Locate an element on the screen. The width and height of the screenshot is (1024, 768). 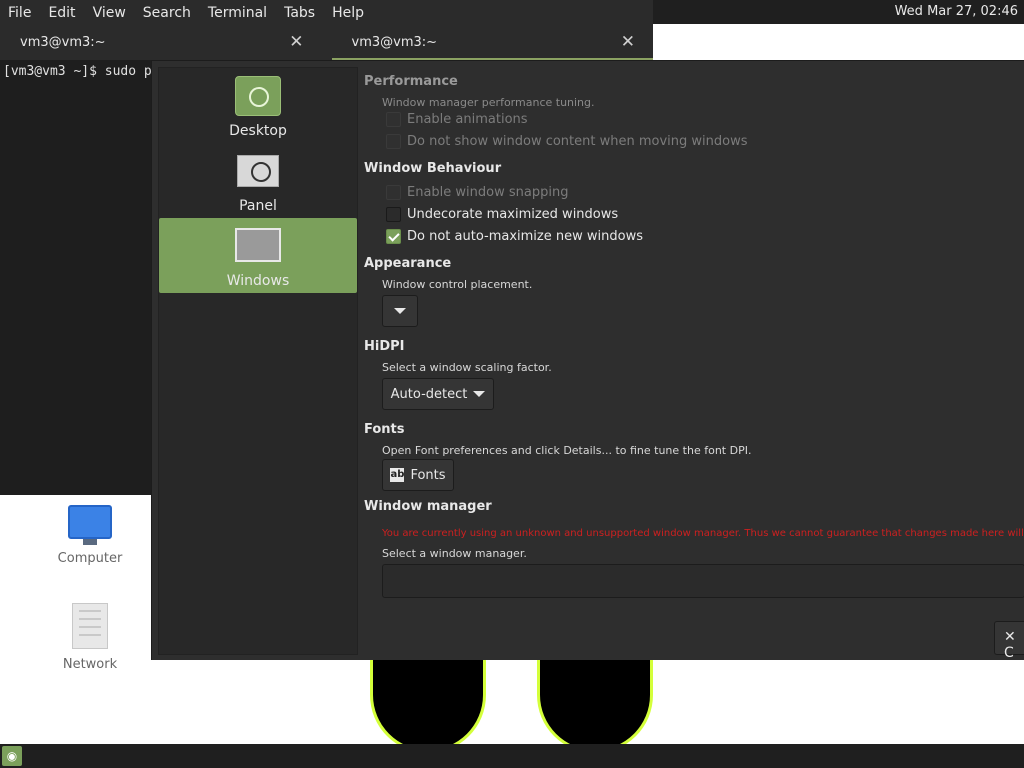
undecorate-maximized-checkbox: Undecorate maximized windows is located at coordinates (502, 214).